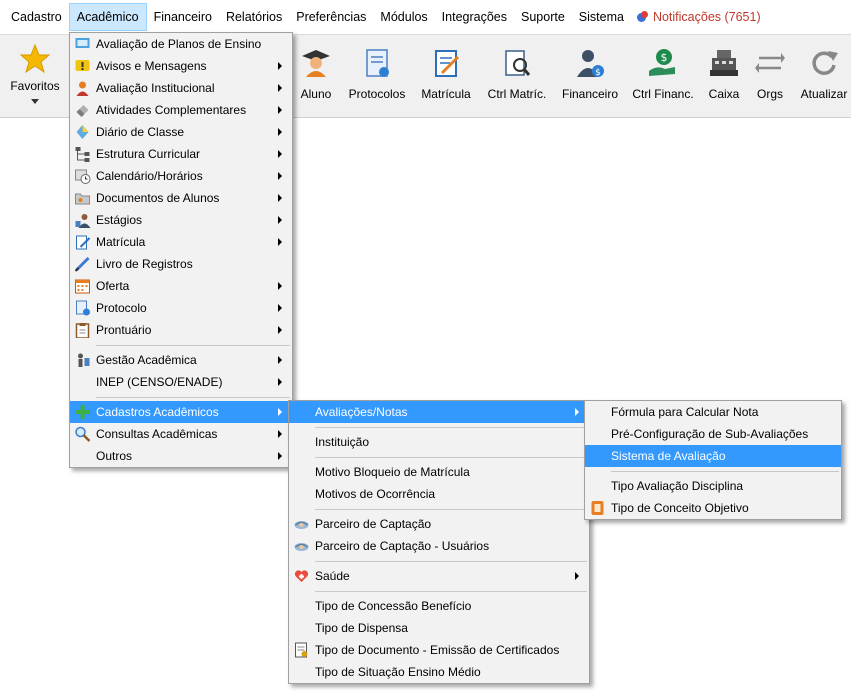 Image resolution: width=851 pixels, height=694 pixels. Describe the element at coordinates (181, 308) in the screenshot. I see `menu-item-protocolo: Protocolo` at that location.